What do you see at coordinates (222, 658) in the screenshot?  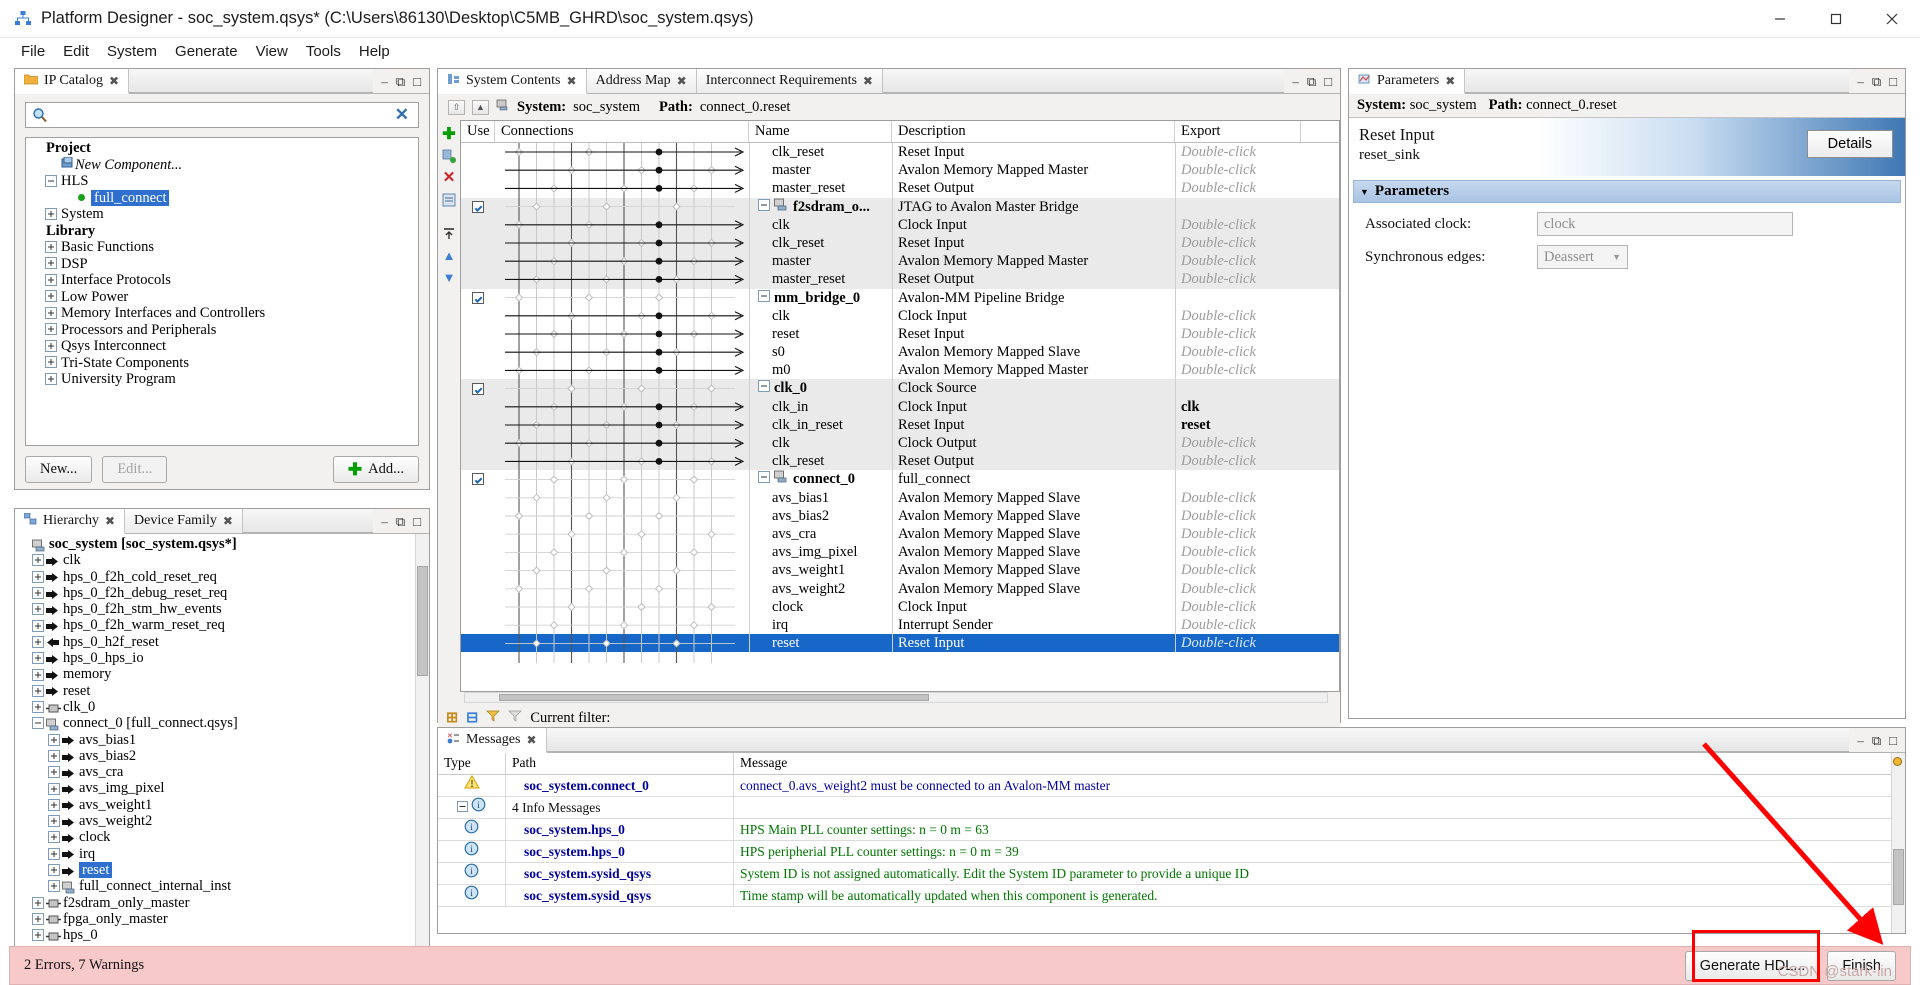 I see `hierarchy-tree-item: hps_0_hps_io` at bounding box center [222, 658].